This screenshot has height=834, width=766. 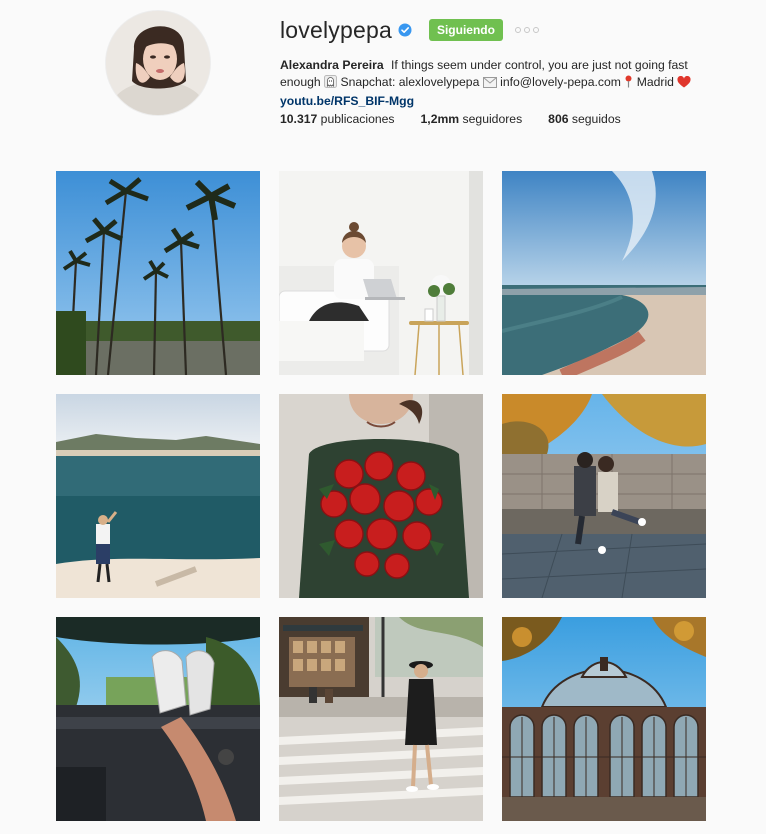 What do you see at coordinates (490, 101) in the screenshot?
I see `bio-link: youtu.be/RFS_BIF-Mgg` at bounding box center [490, 101].